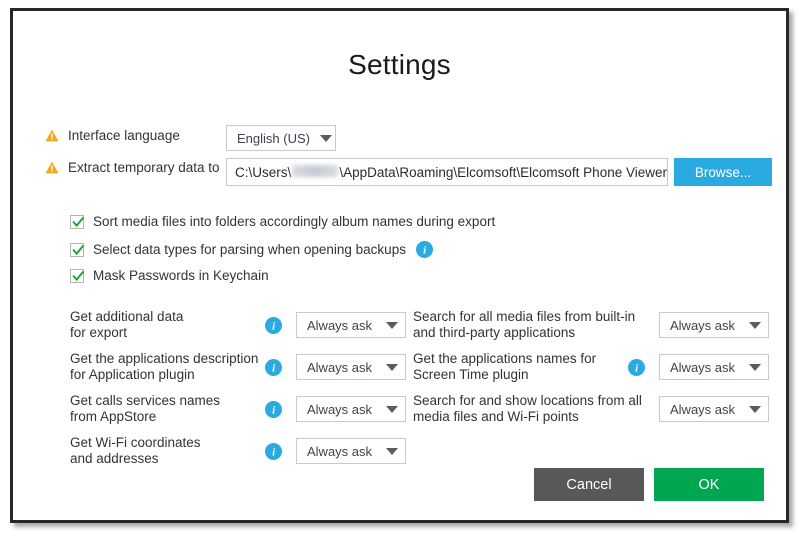 Image resolution: width=805 pixels, height=540 pixels. I want to click on option-line1: Get Wi-Fi coordinates, so click(135, 442).